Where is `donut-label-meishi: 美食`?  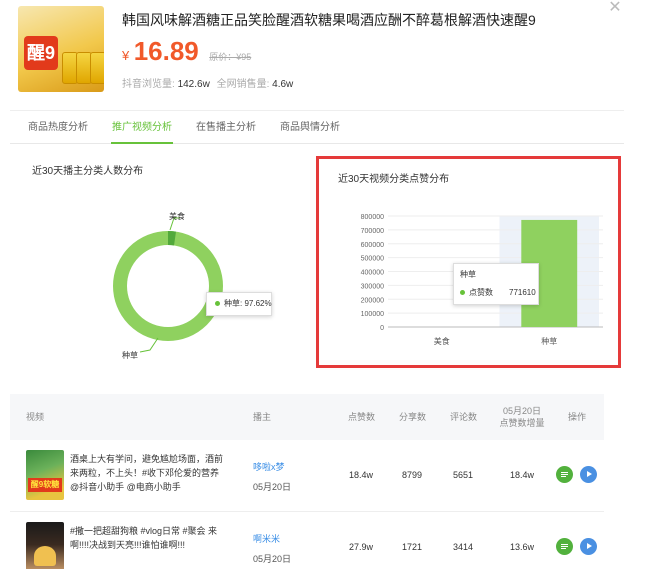
donut-label-meishi: 美食 is located at coordinates (177, 216).